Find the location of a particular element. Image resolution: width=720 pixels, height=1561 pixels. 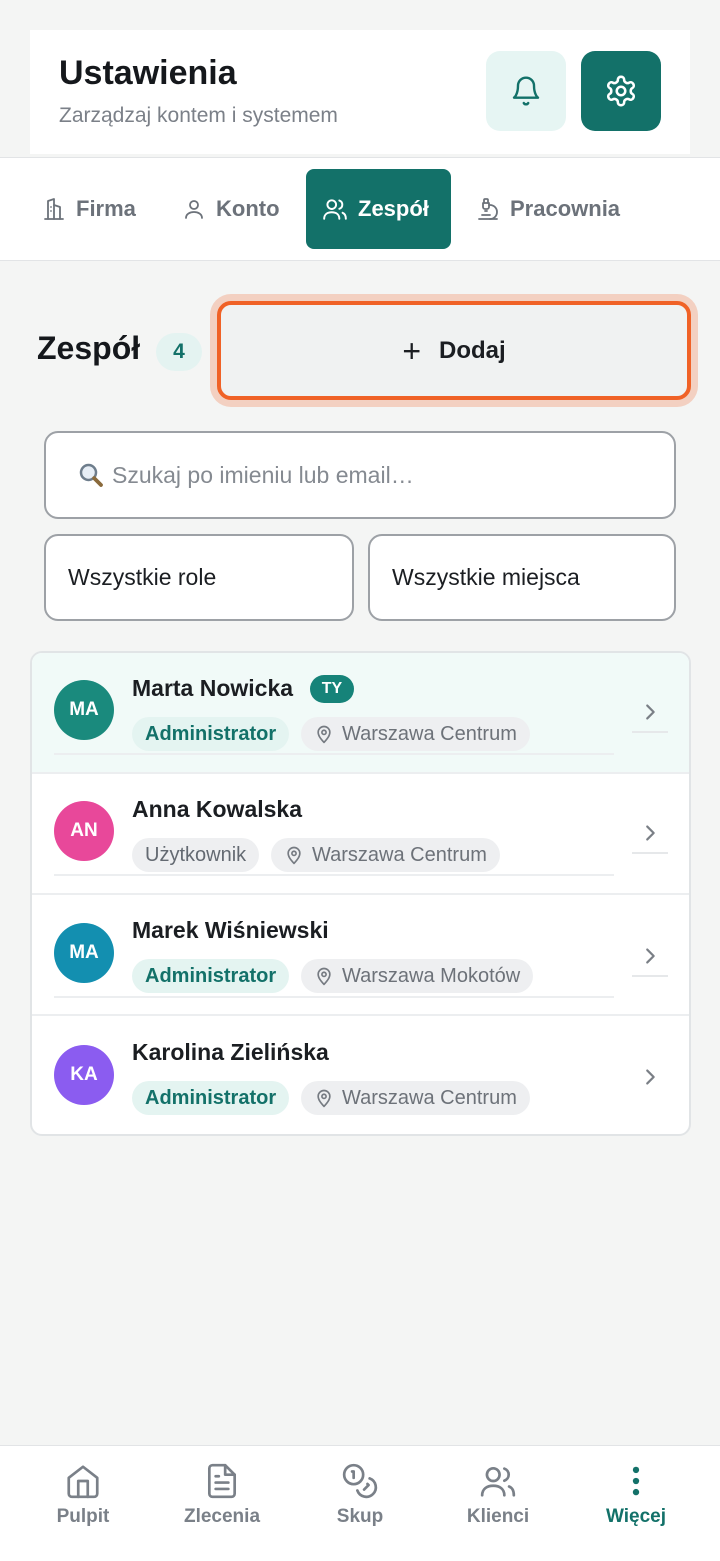

role-label: Użytkownik is located at coordinates (196, 854).